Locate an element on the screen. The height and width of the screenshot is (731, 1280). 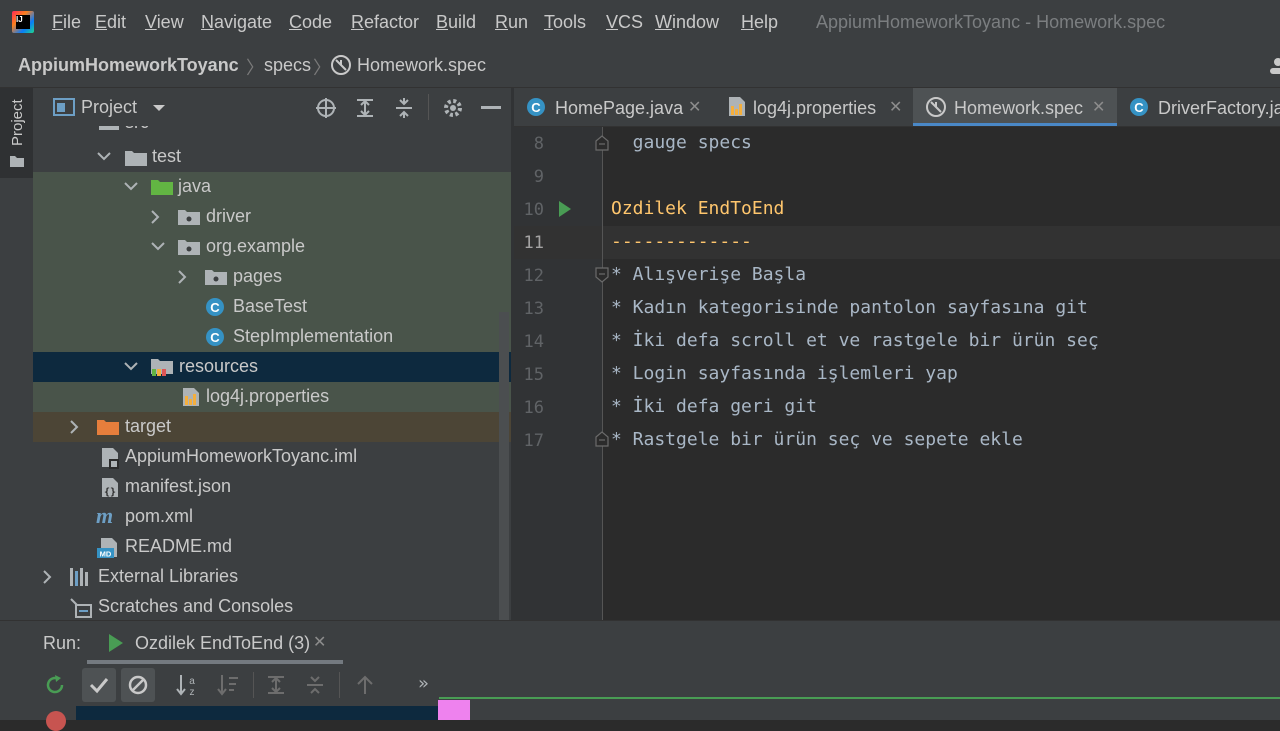
fold-guide is located at coordinates (602, 373).